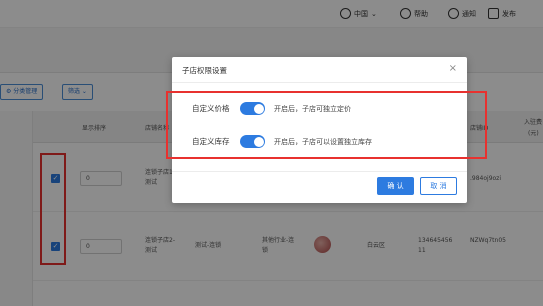 This screenshot has height=306, width=543. I want to click on close-icon: ×, so click(453, 68).